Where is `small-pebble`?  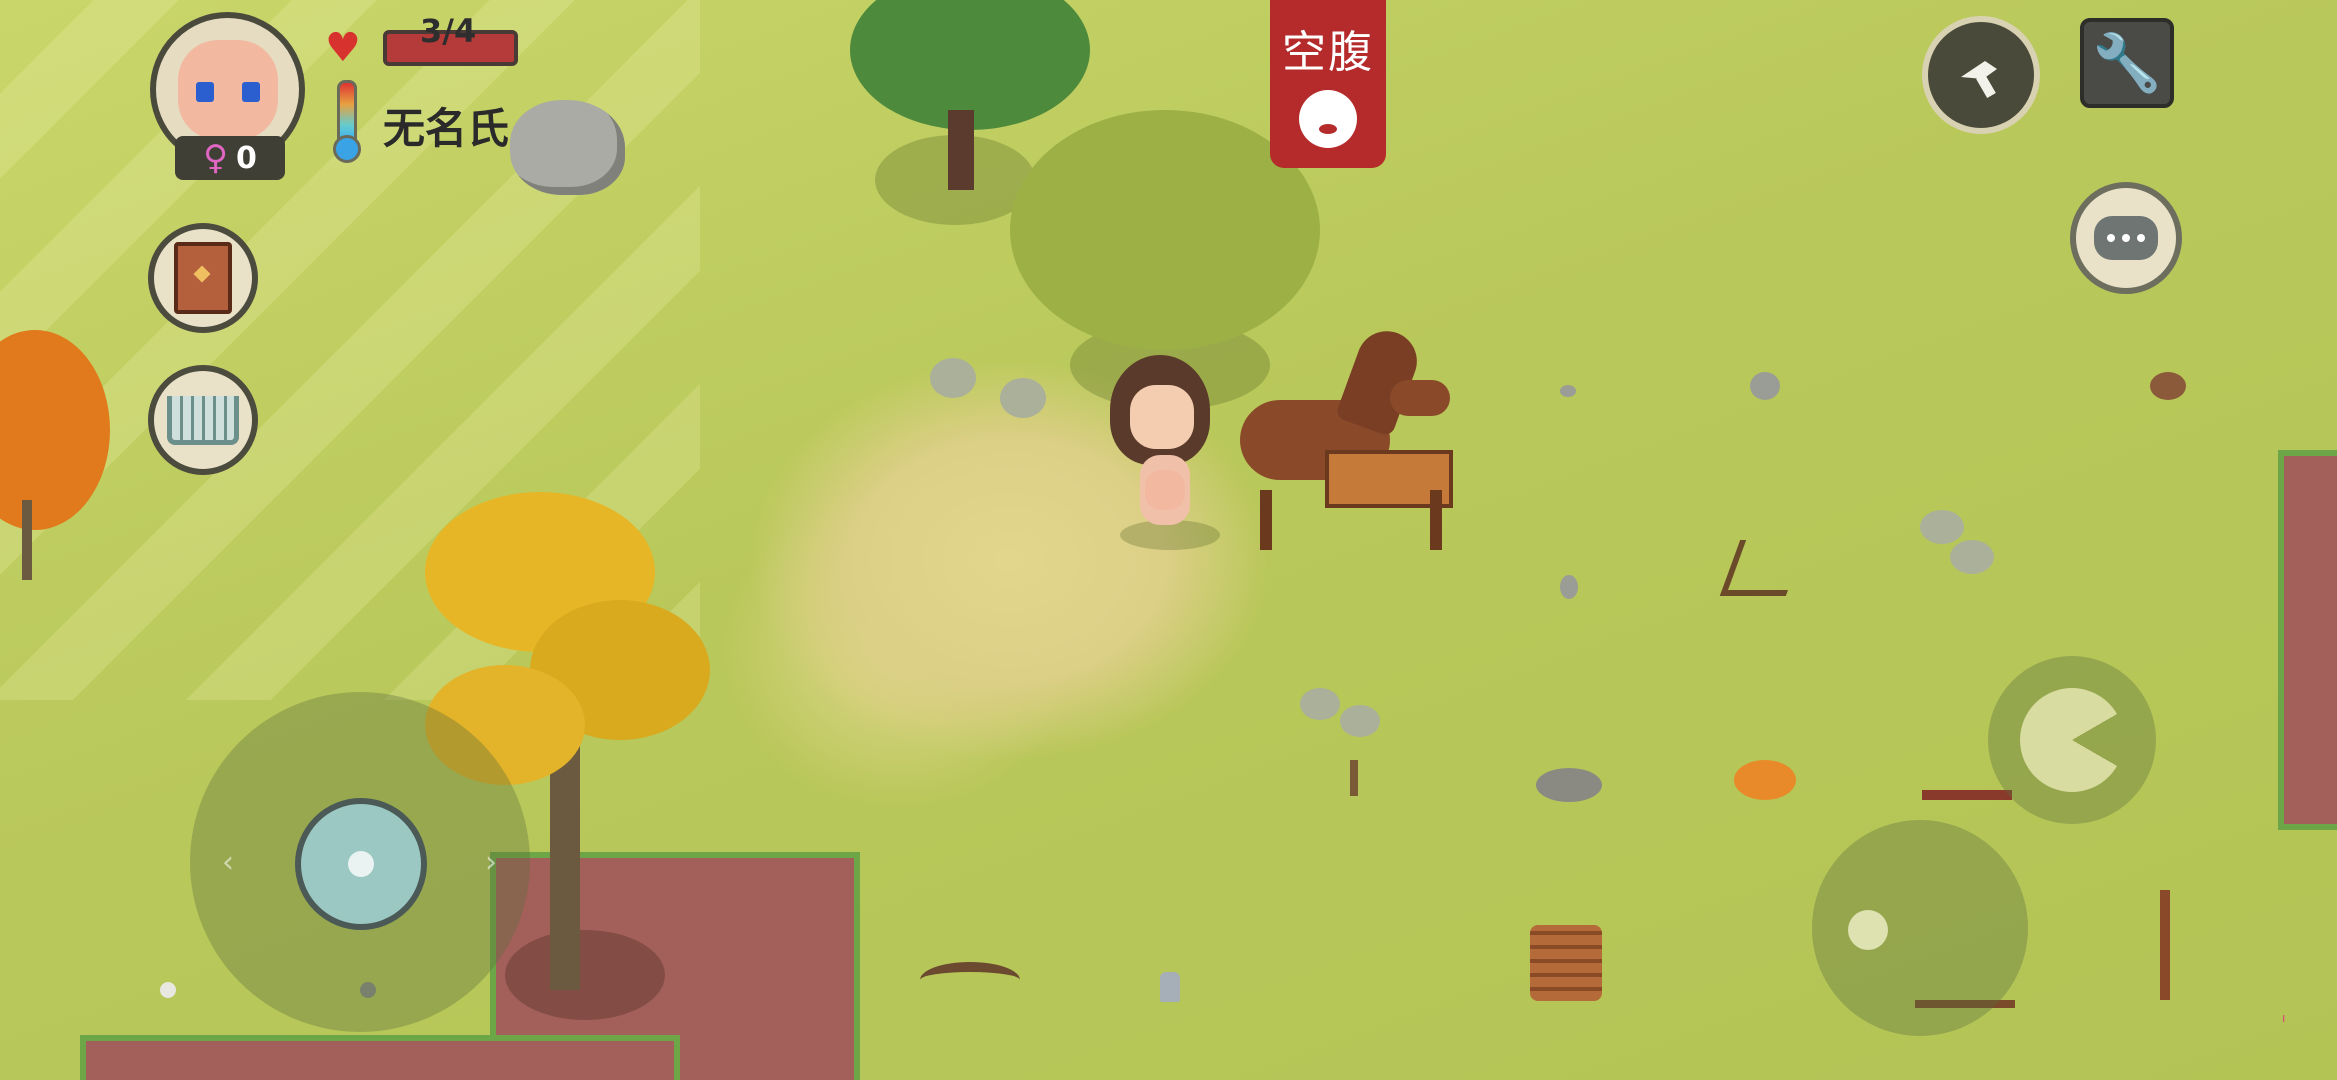 small-pebble is located at coordinates (168, 990).